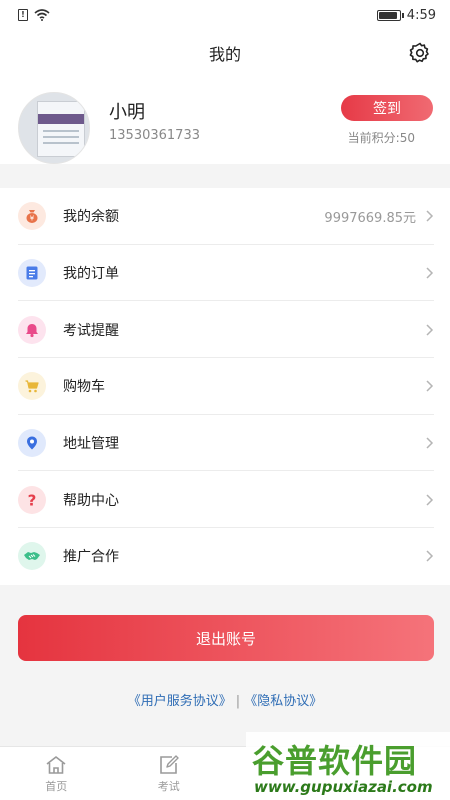 This screenshot has height=800, width=450. I want to click on logout-button: 退出账号, so click(226, 638).